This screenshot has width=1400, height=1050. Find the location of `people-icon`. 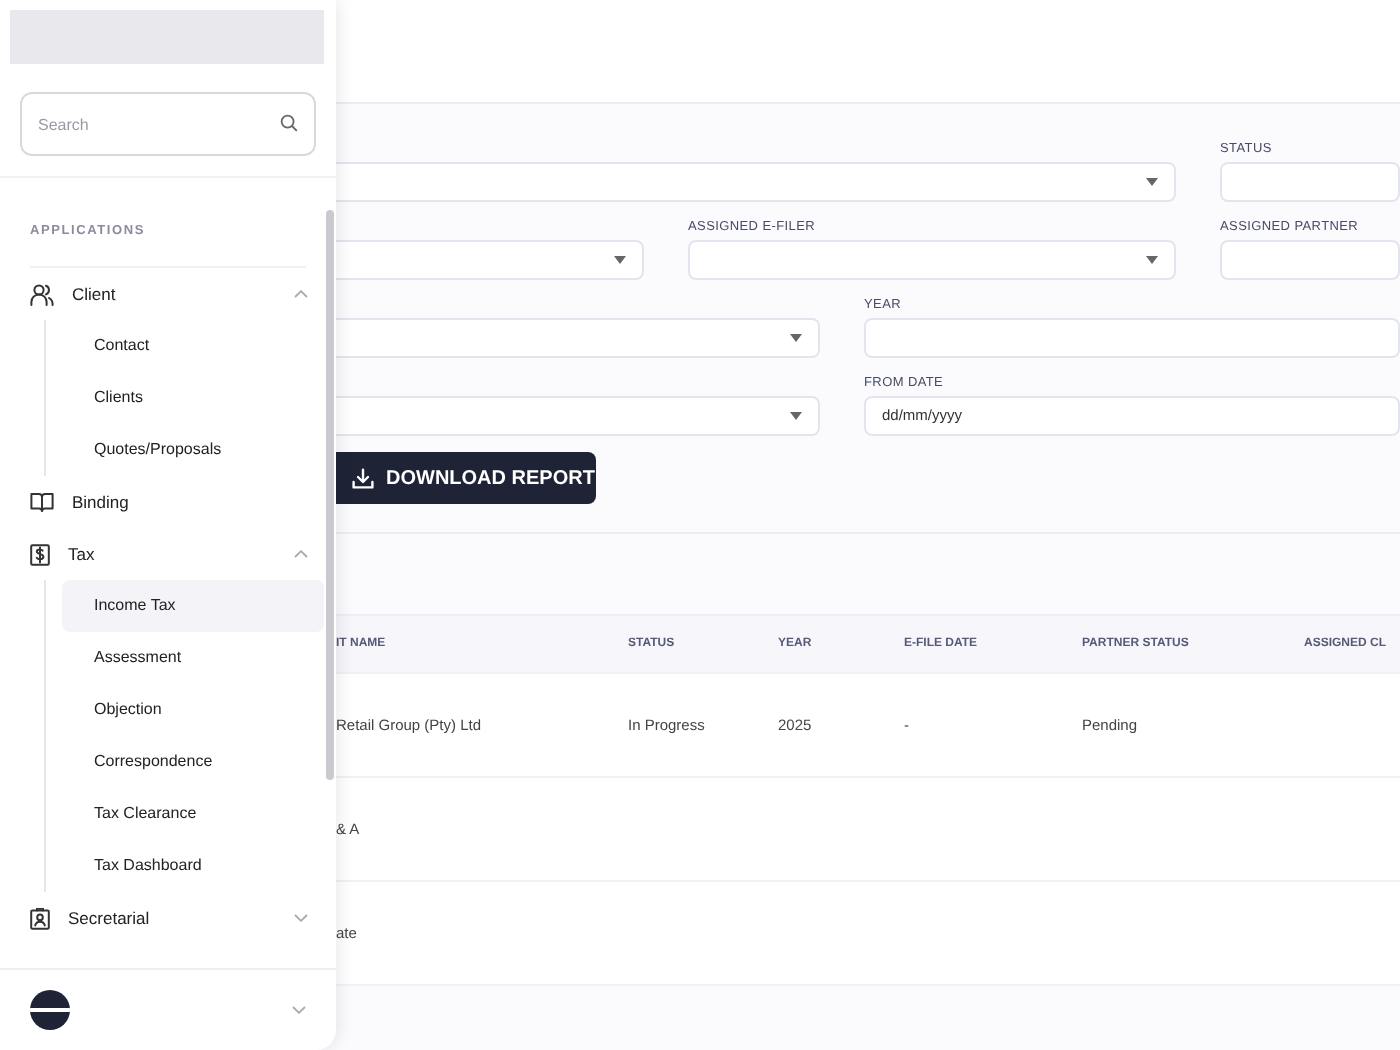

people-icon is located at coordinates (42, 294).